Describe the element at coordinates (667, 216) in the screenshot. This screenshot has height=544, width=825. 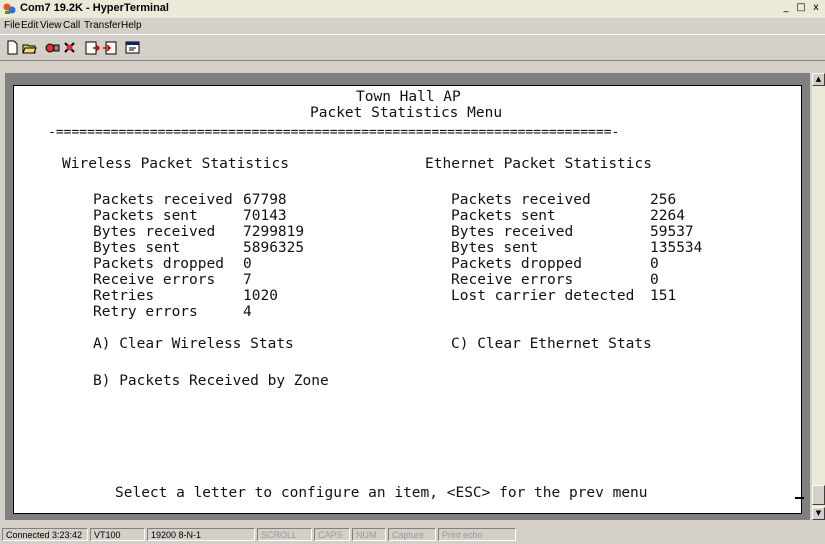
I see `ethernet-value: 2264` at that location.